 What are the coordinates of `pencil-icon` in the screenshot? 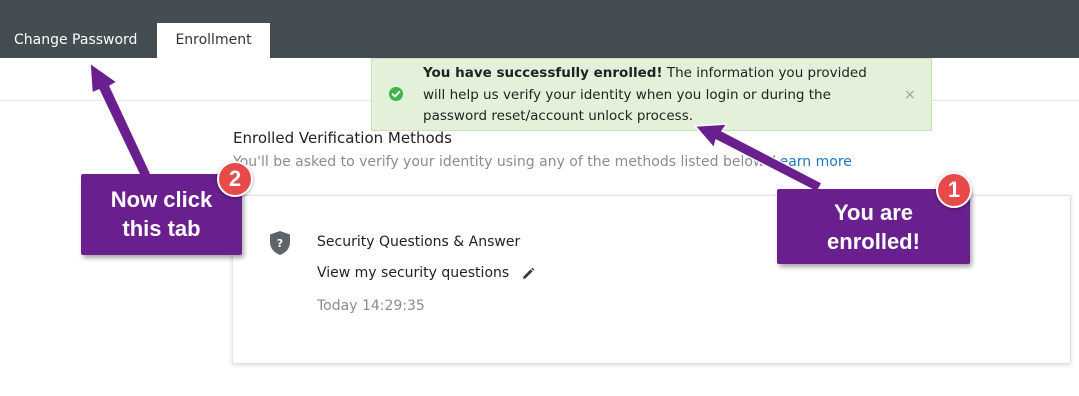 It's located at (528, 274).